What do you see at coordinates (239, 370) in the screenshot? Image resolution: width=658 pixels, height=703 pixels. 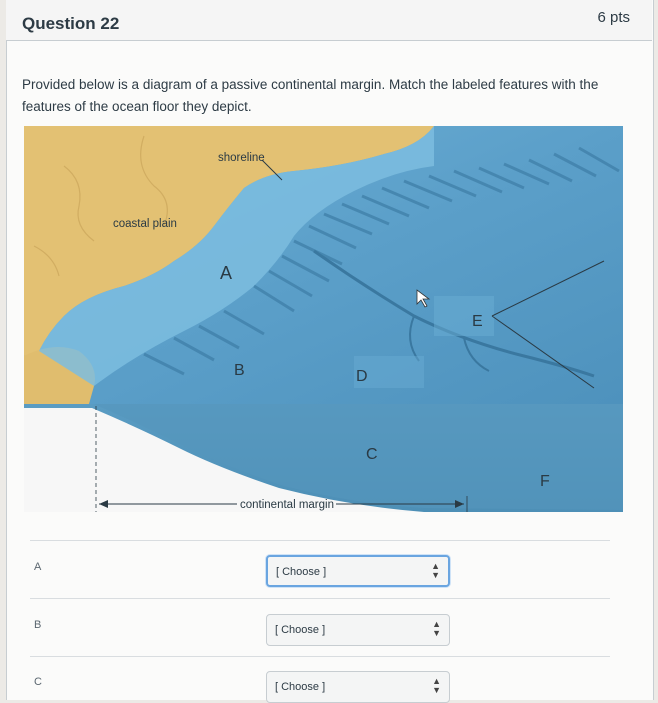 I see `label-B: B` at bounding box center [239, 370].